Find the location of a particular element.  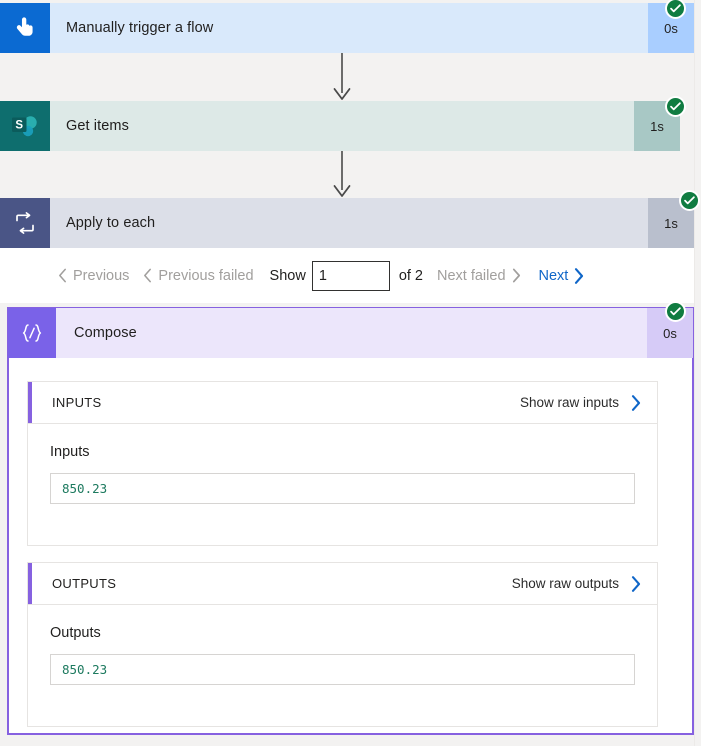

compose-braces-icon is located at coordinates (32, 333).